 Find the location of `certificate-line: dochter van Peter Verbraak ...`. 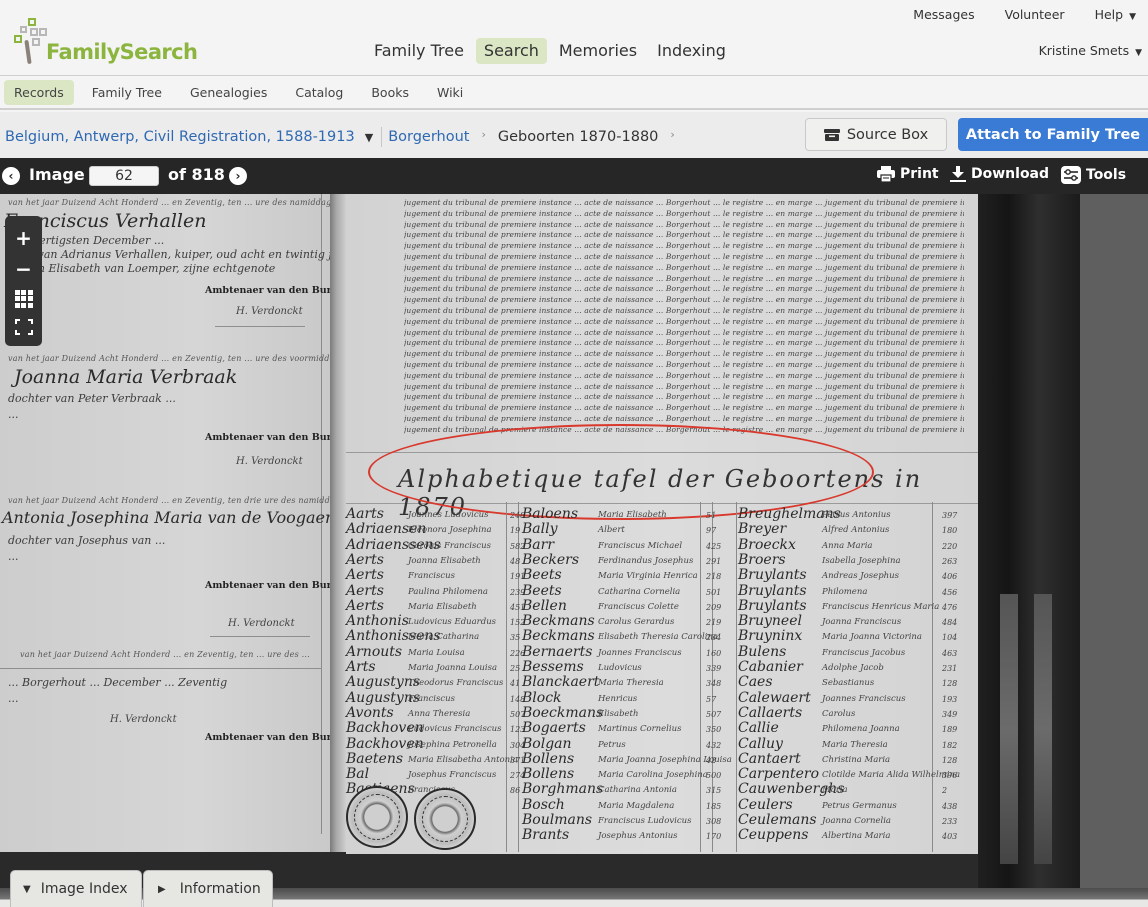

certificate-line: dochter van Peter Verbraak ... is located at coordinates (92, 398).